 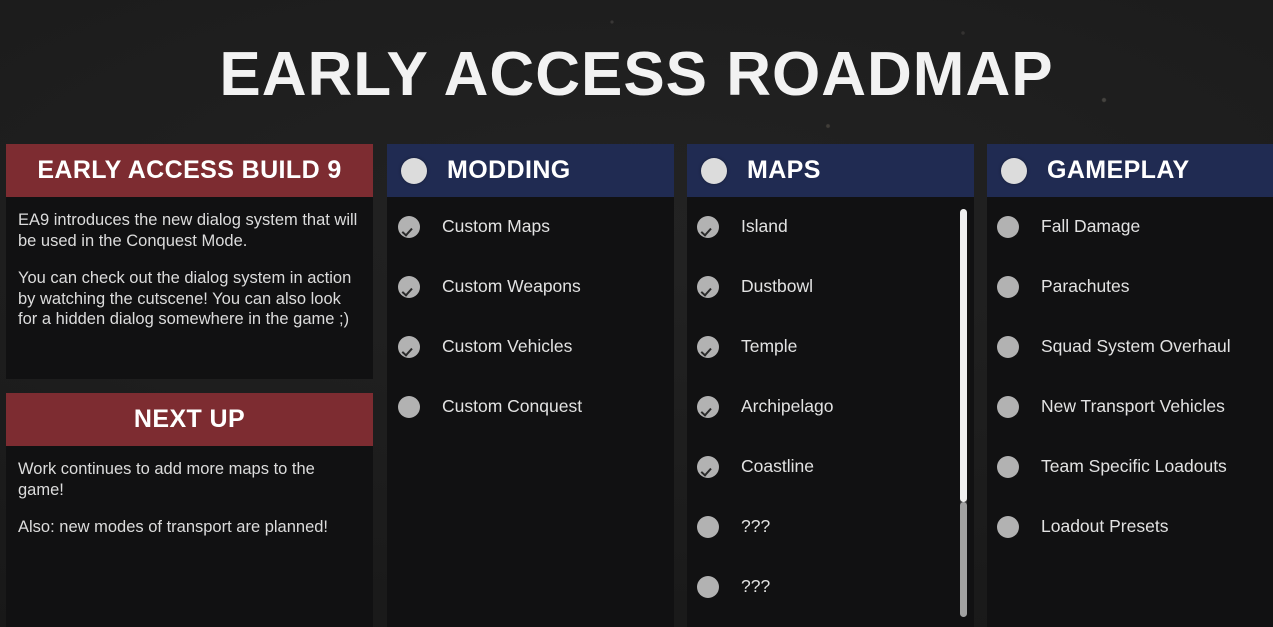 What do you see at coordinates (764, 226) in the screenshot?
I see `list-item-label: Island` at bounding box center [764, 226].